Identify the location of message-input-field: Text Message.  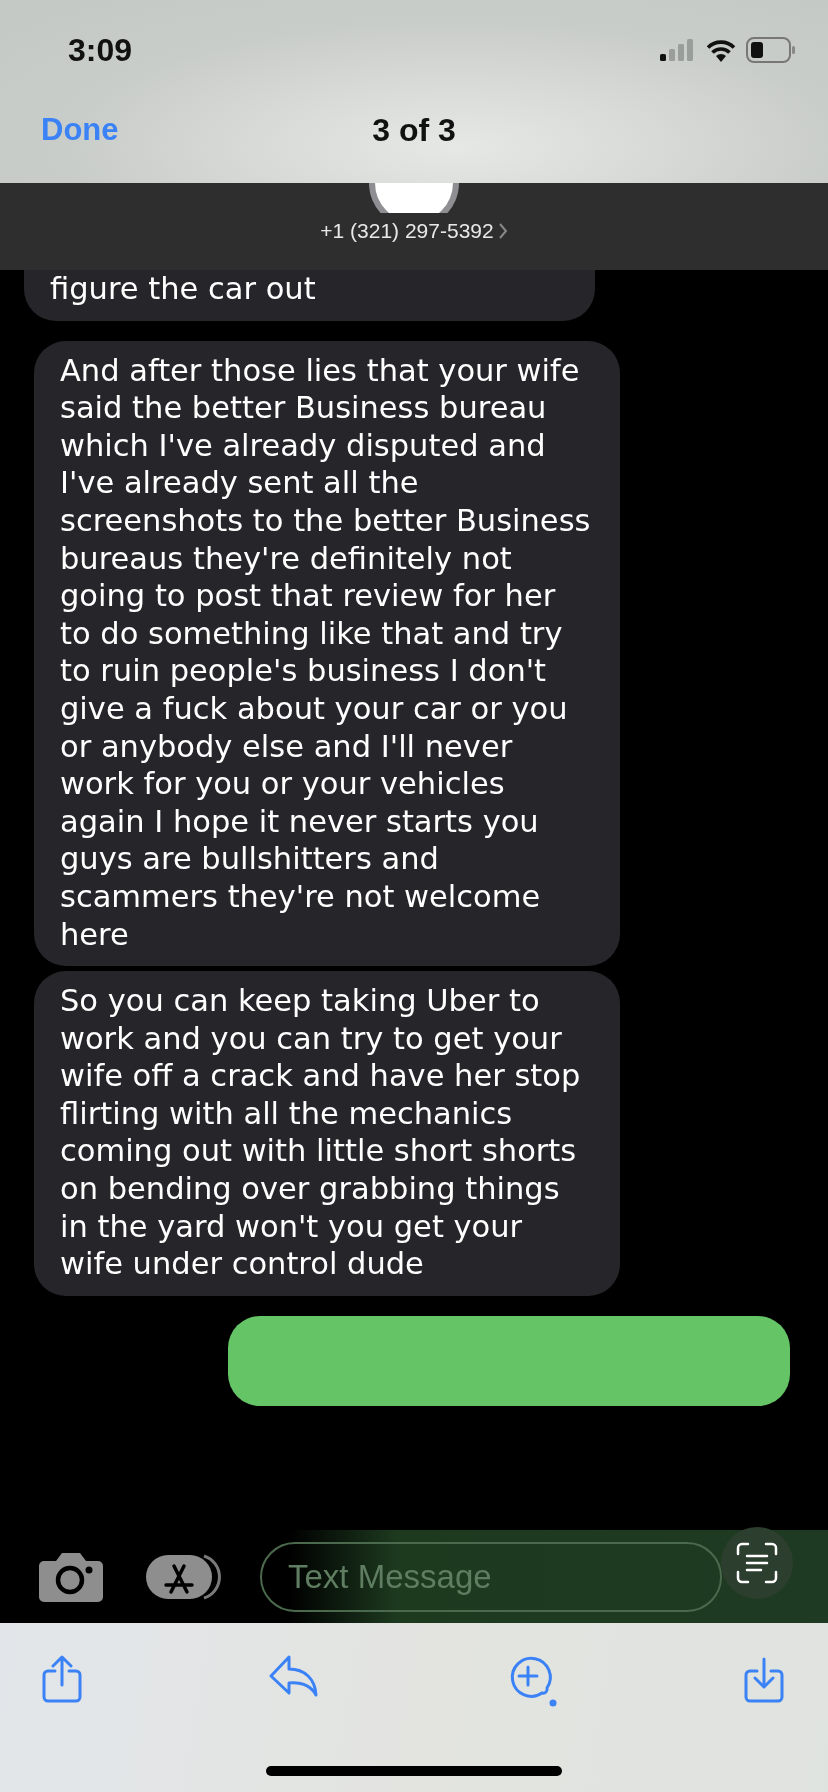
(491, 1576).